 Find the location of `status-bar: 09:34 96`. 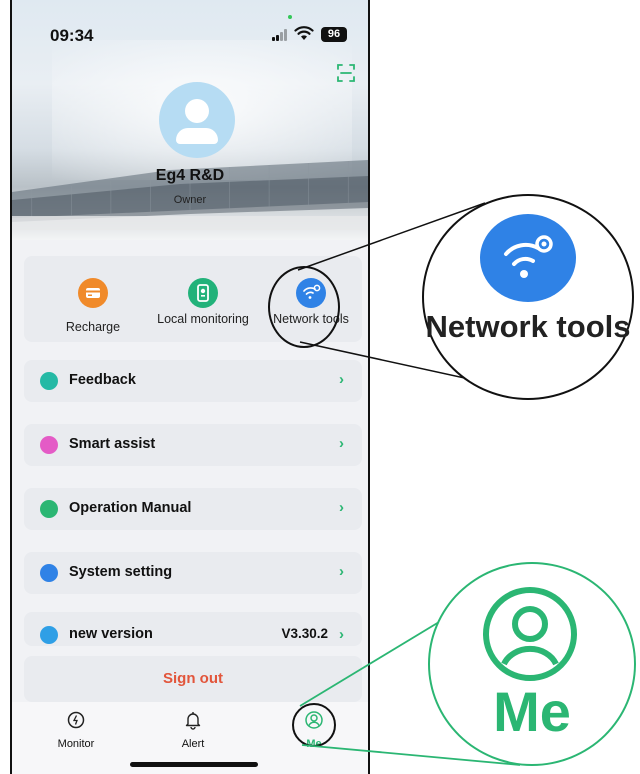

status-bar: 09:34 96 is located at coordinates (190, 30).